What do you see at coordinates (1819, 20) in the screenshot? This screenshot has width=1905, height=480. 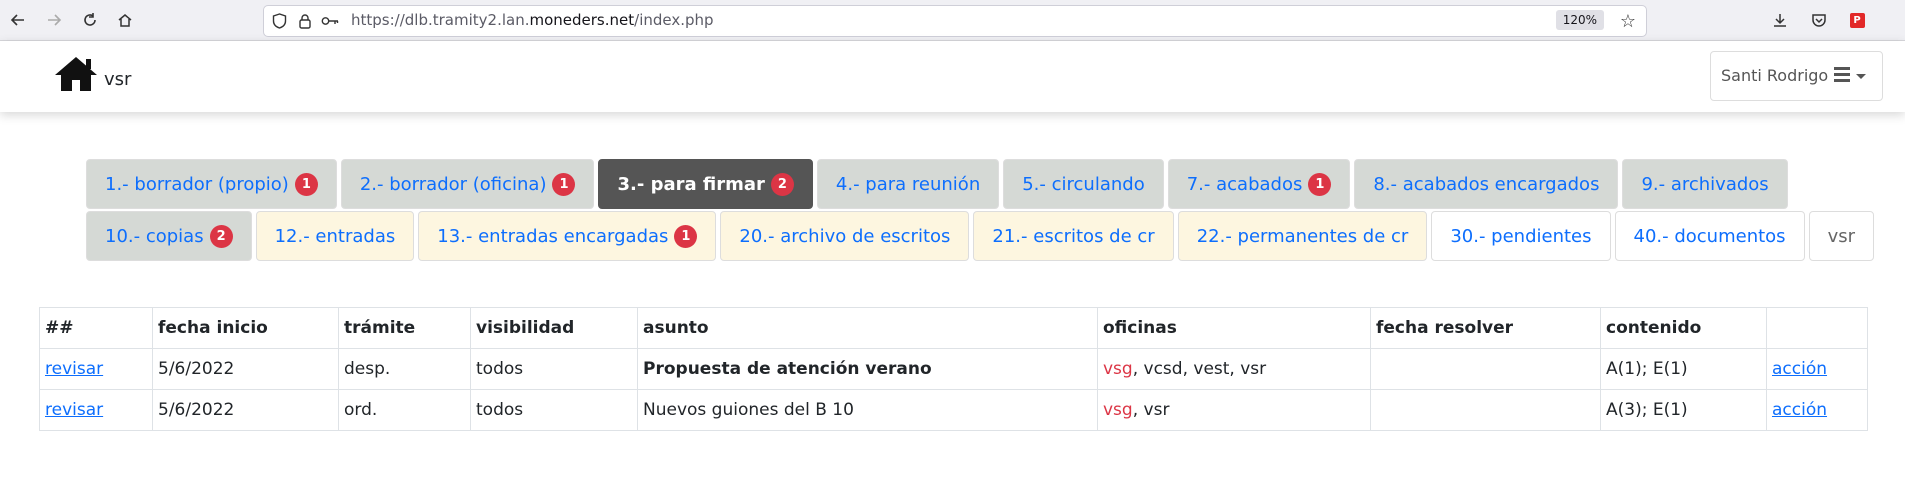 I see `pocket-icon` at bounding box center [1819, 20].